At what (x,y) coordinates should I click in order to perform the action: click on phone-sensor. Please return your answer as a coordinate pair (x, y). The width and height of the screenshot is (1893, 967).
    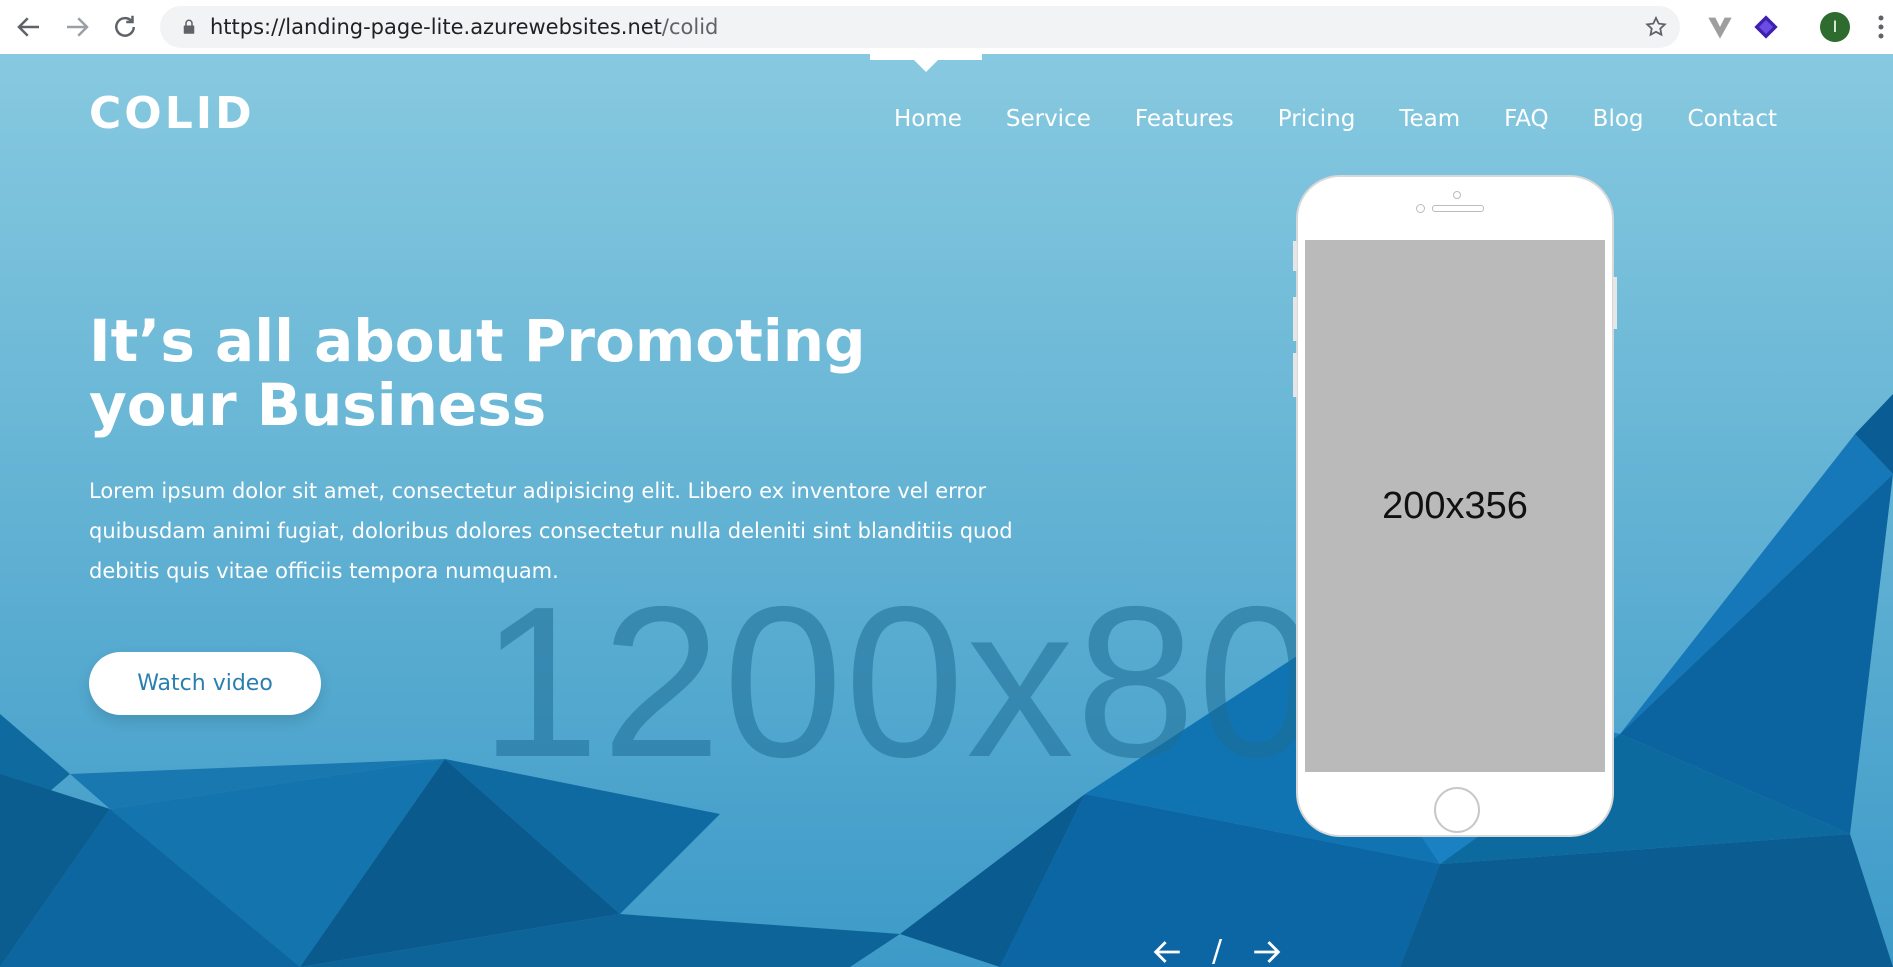
    Looking at the image, I should click on (1420, 208).